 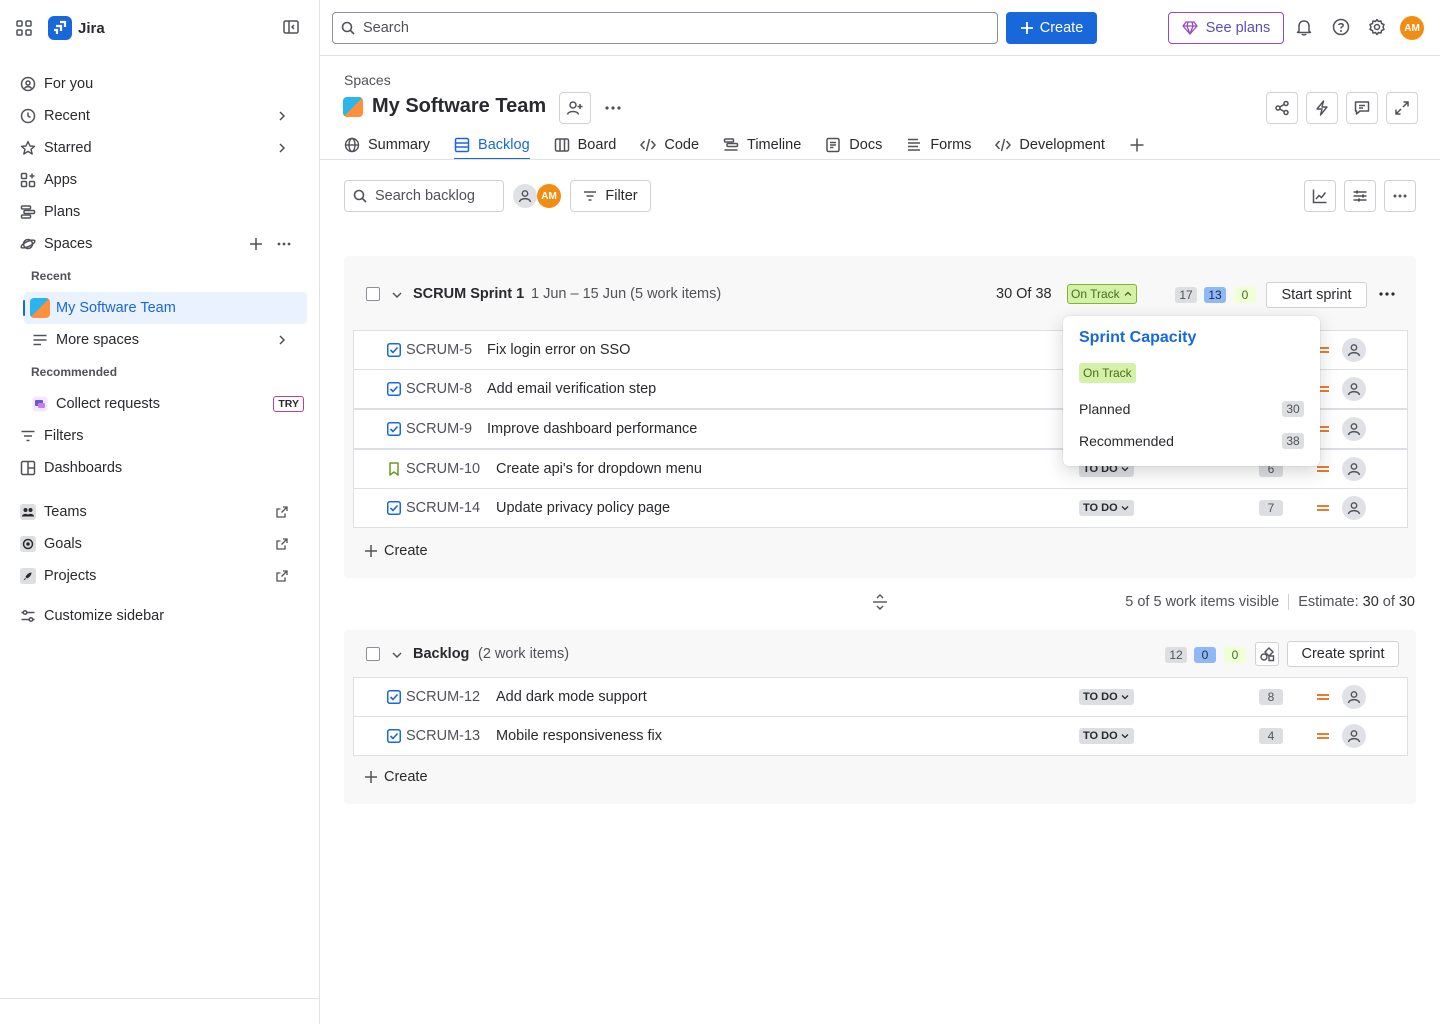 I want to click on issue-key: SCRUM-12, so click(x=443, y=697).